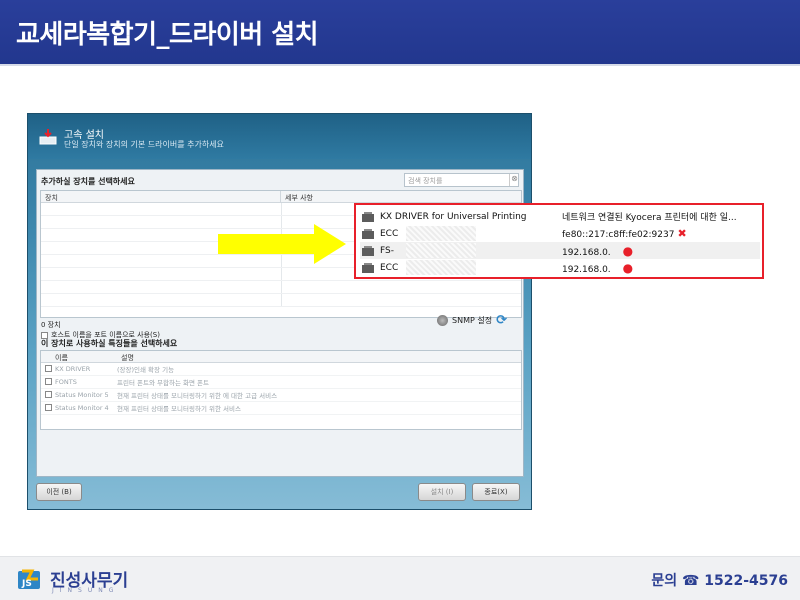 Image resolution: width=800 pixels, height=600 pixels. What do you see at coordinates (281, 382) in the screenshot?
I see `feature-row: FONTS 프린터 폰트와 무합하는 화면 폰트` at bounding box center [281, 382].